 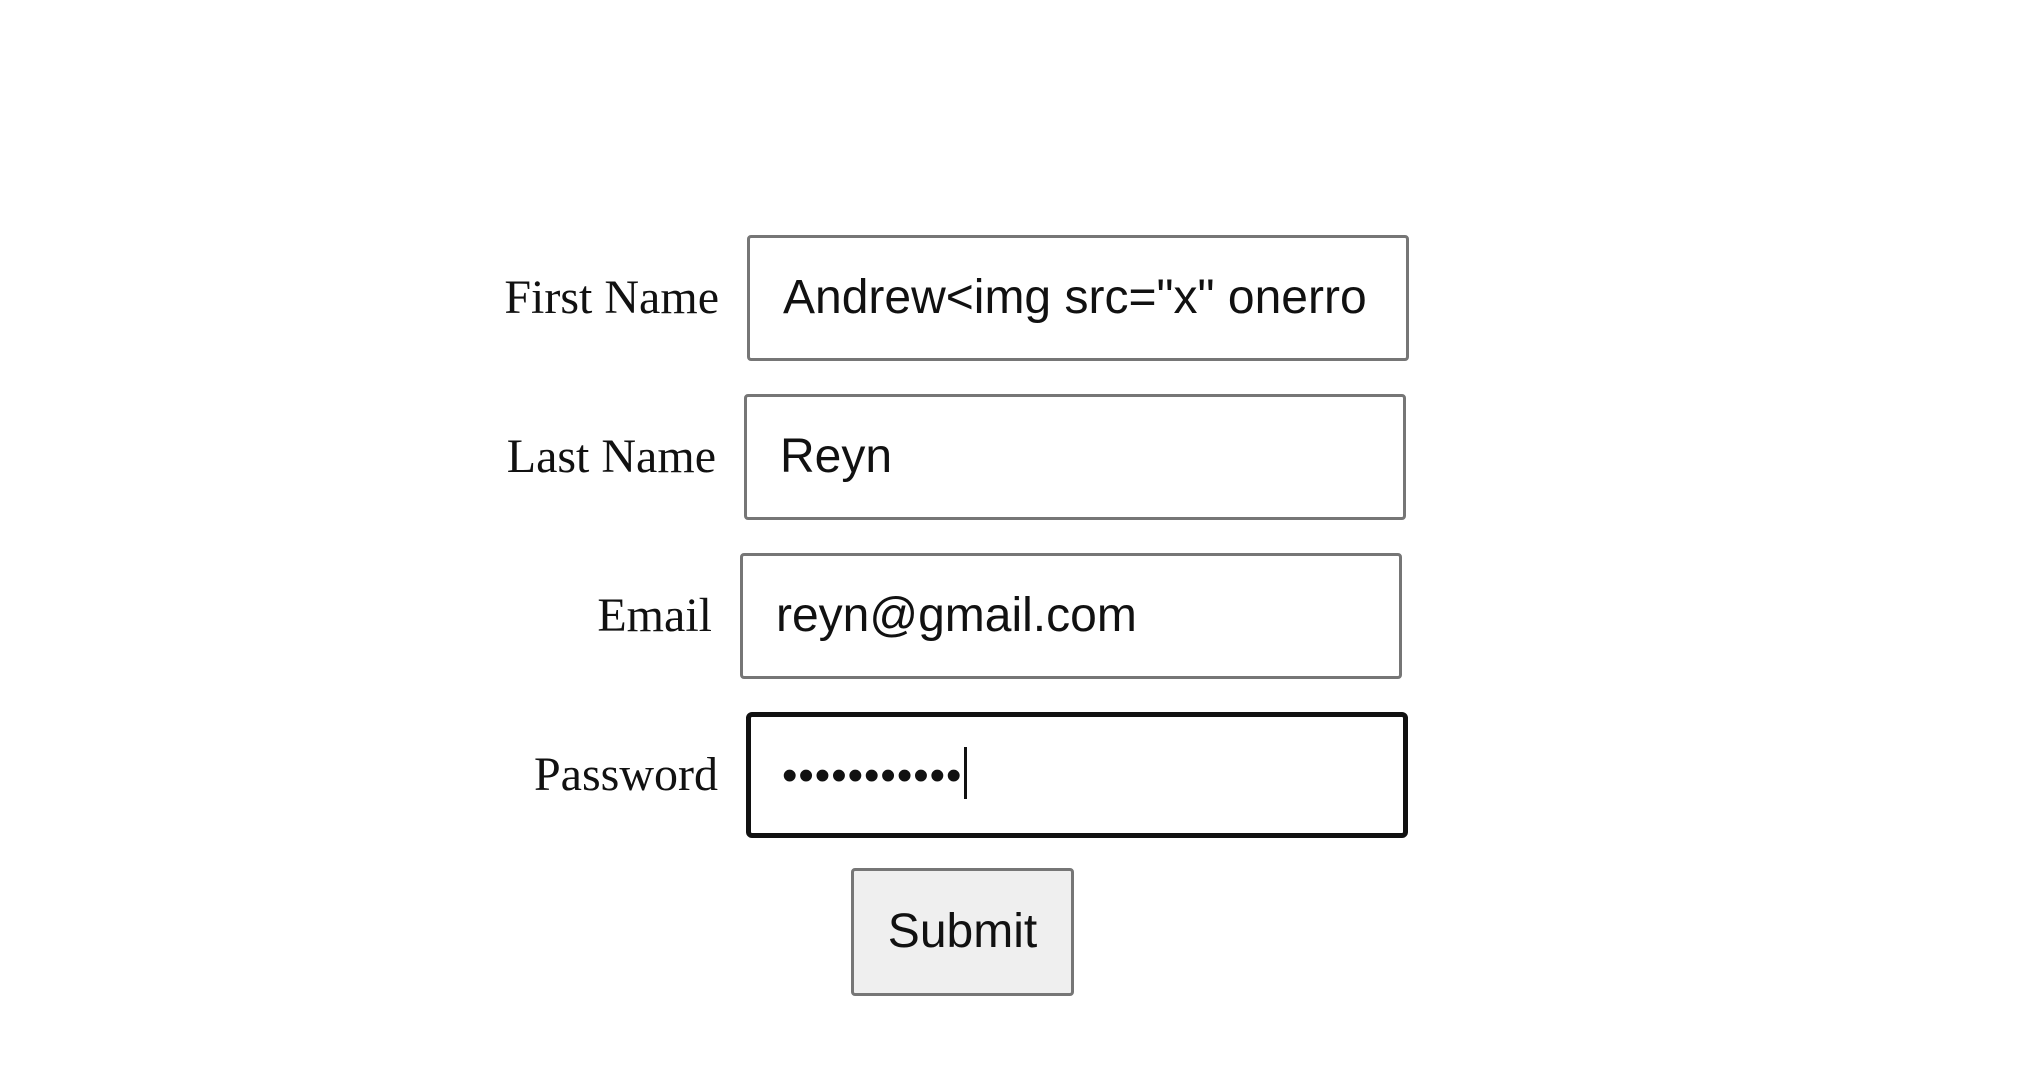 I want to click on email-label: Email, so click(x=654, y=615).